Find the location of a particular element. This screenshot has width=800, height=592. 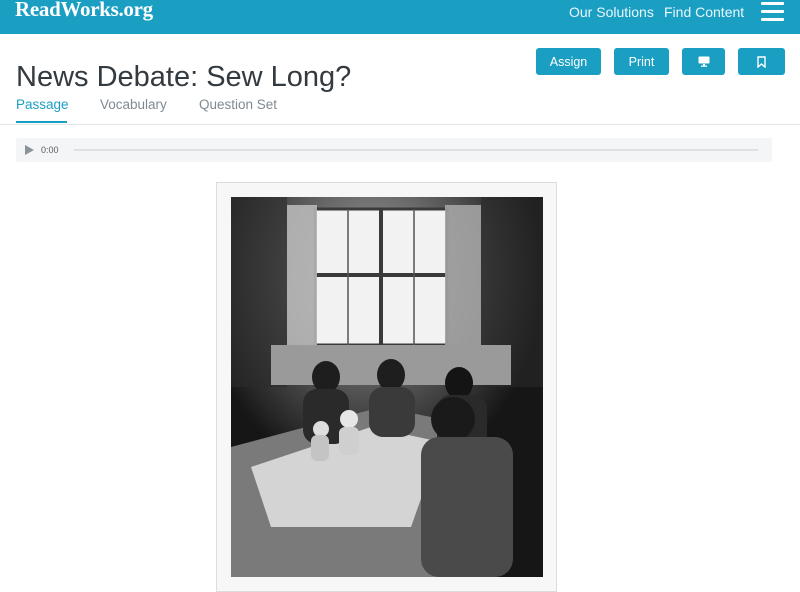

hamburger-menu-icon is located at coordinates (772, 12).